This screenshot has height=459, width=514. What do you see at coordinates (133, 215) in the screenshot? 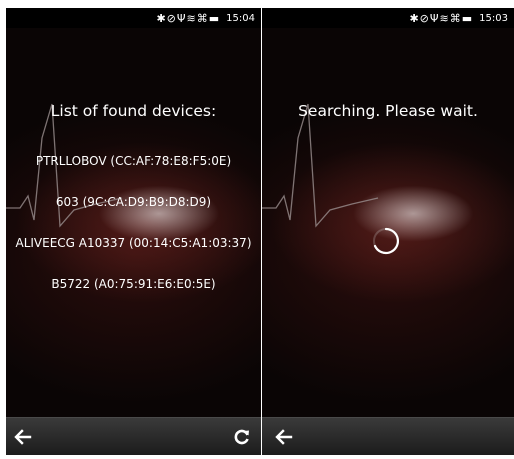
I see `device-list-item: 603 (9C:CA:D9:B9:D8:D9)` at bounding box center [133, 215].